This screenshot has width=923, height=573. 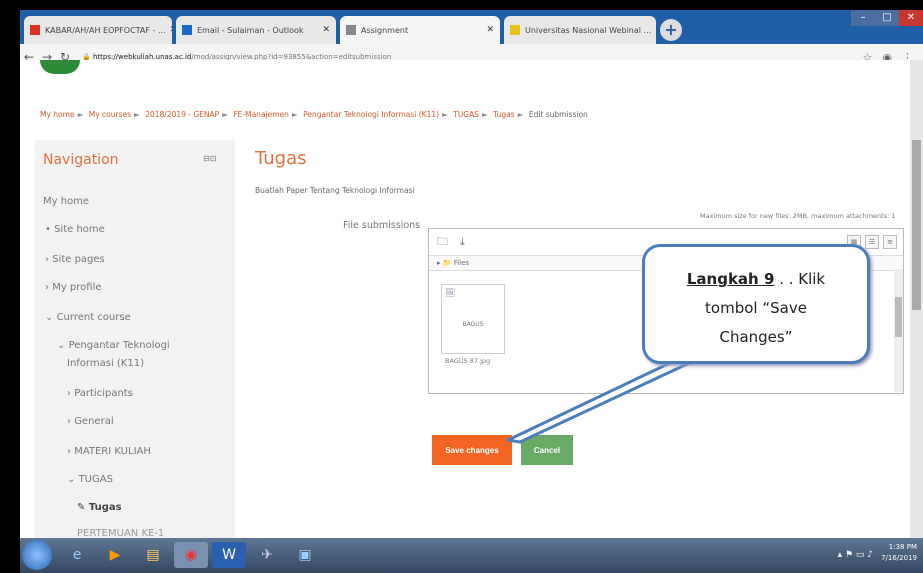 What do you see at coordinates (902, 547) in the screenshot?
I see `clock-time: 1:38 PM` at bounding box center [902, 547].